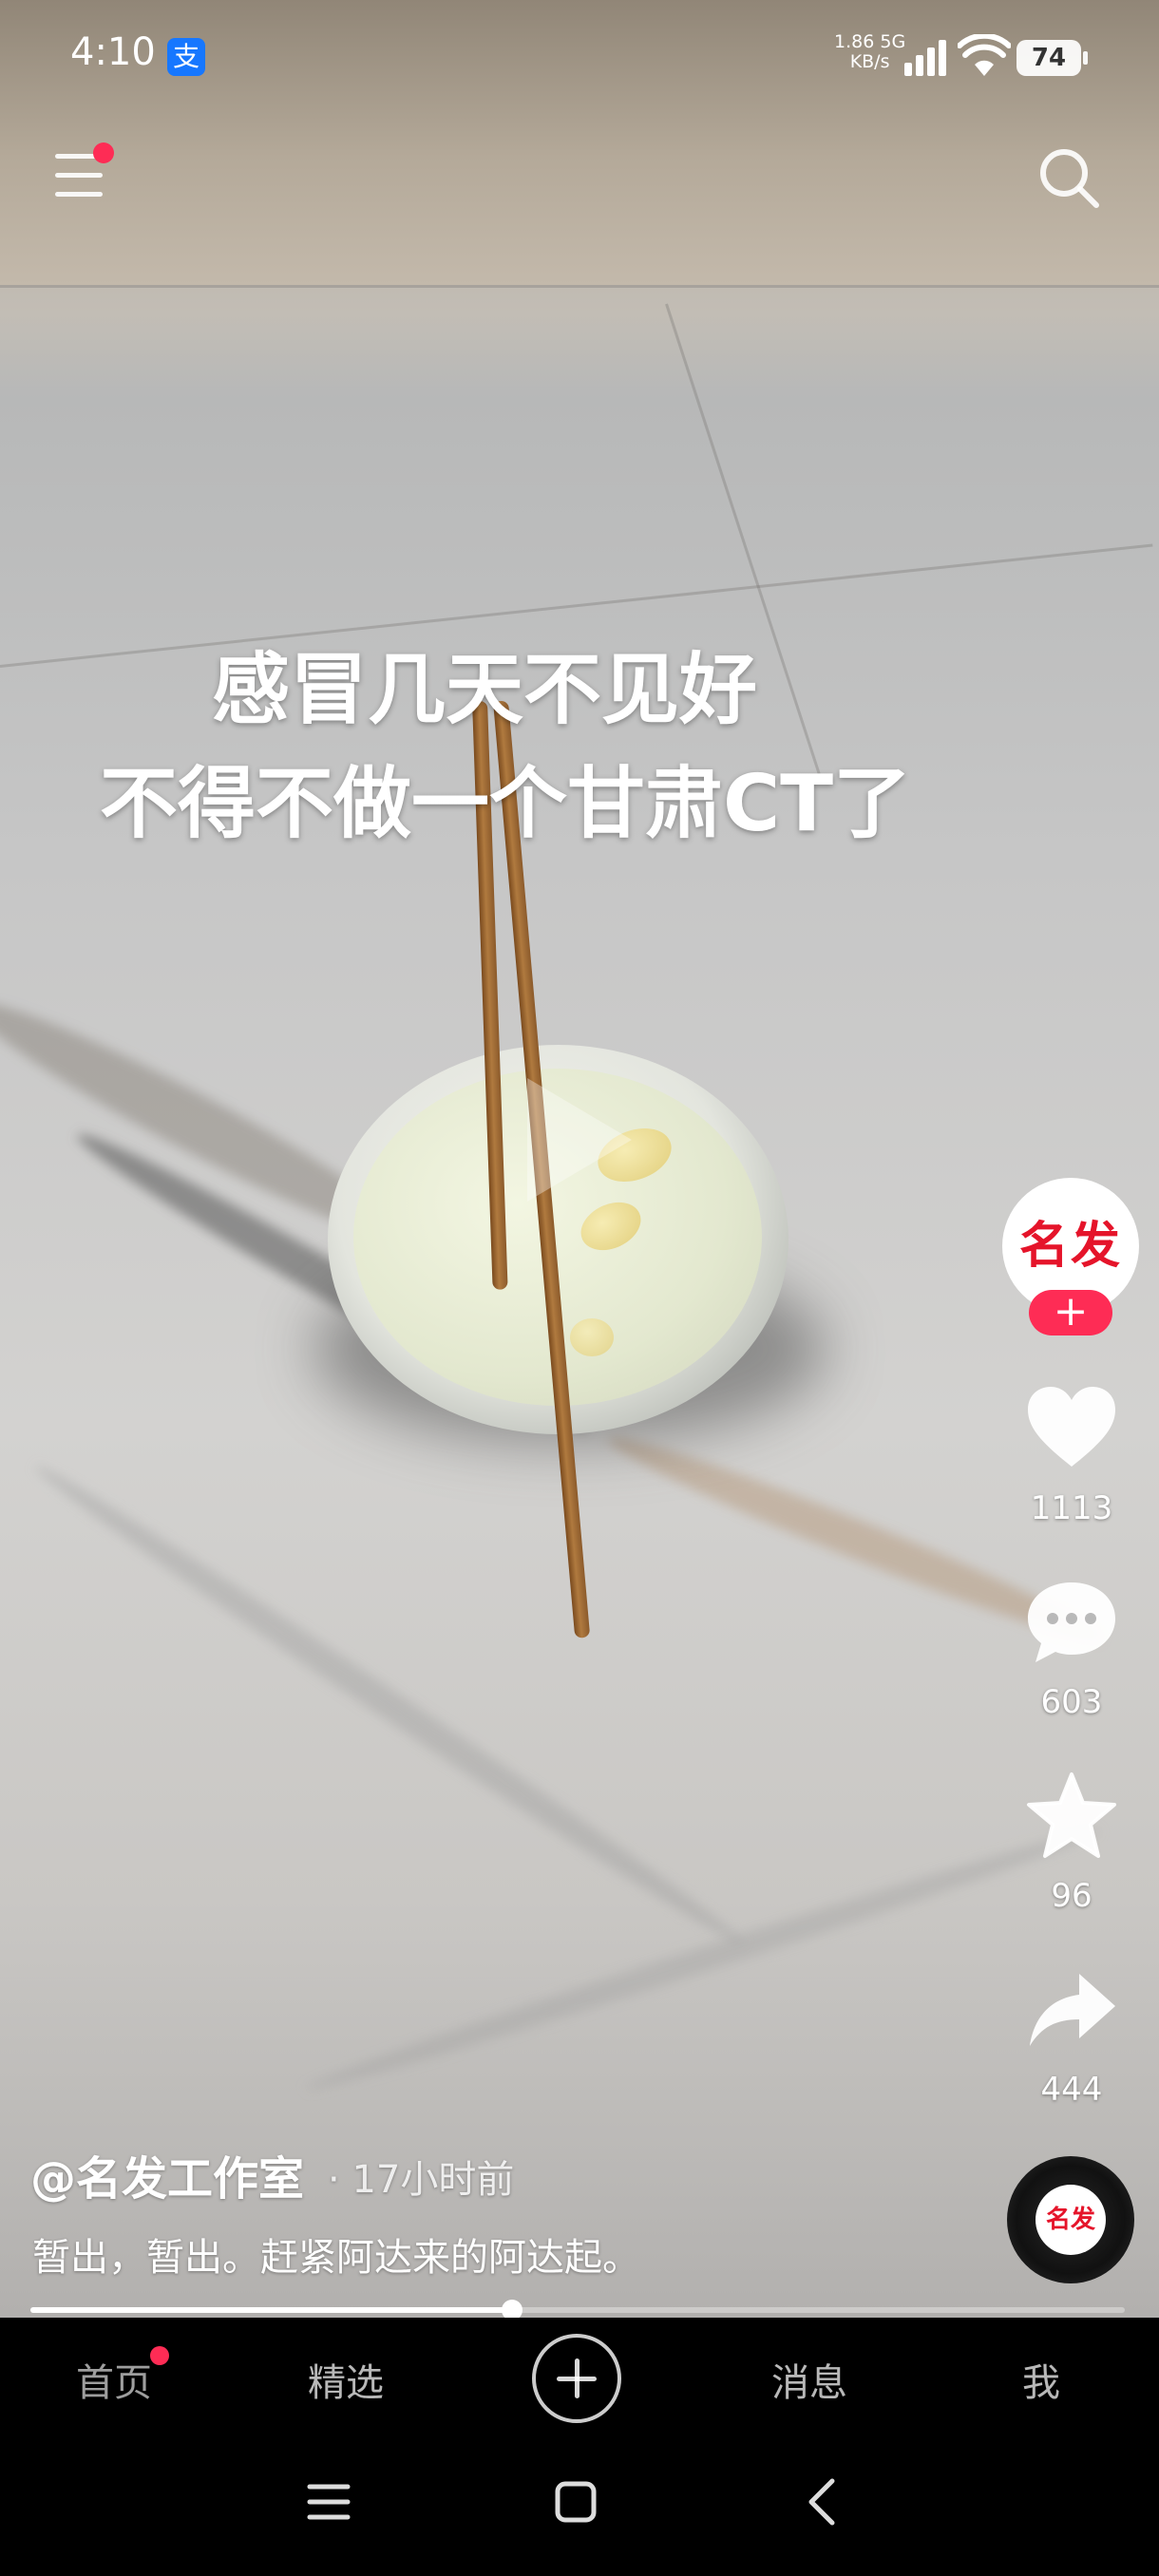 The image size is (1159, 2576). What do you see at coordinates (869, 61) in the screenshot?
I see `network-speed-unit: KB/s` at bounding box center [869, 61].